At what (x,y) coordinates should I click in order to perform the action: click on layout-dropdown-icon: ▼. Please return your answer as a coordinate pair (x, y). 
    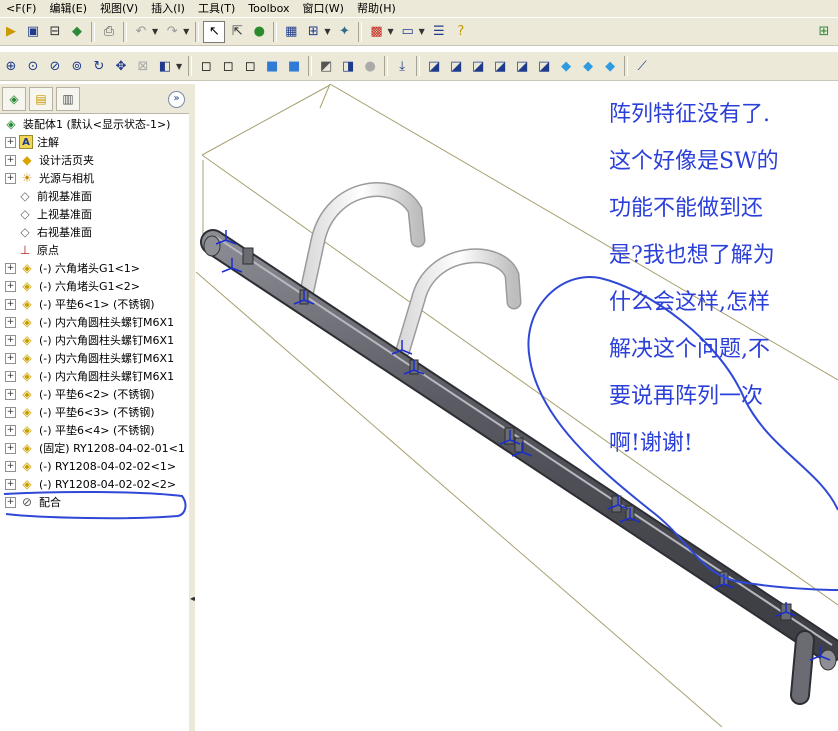
    Looking at the image, I should click on (422, 31).